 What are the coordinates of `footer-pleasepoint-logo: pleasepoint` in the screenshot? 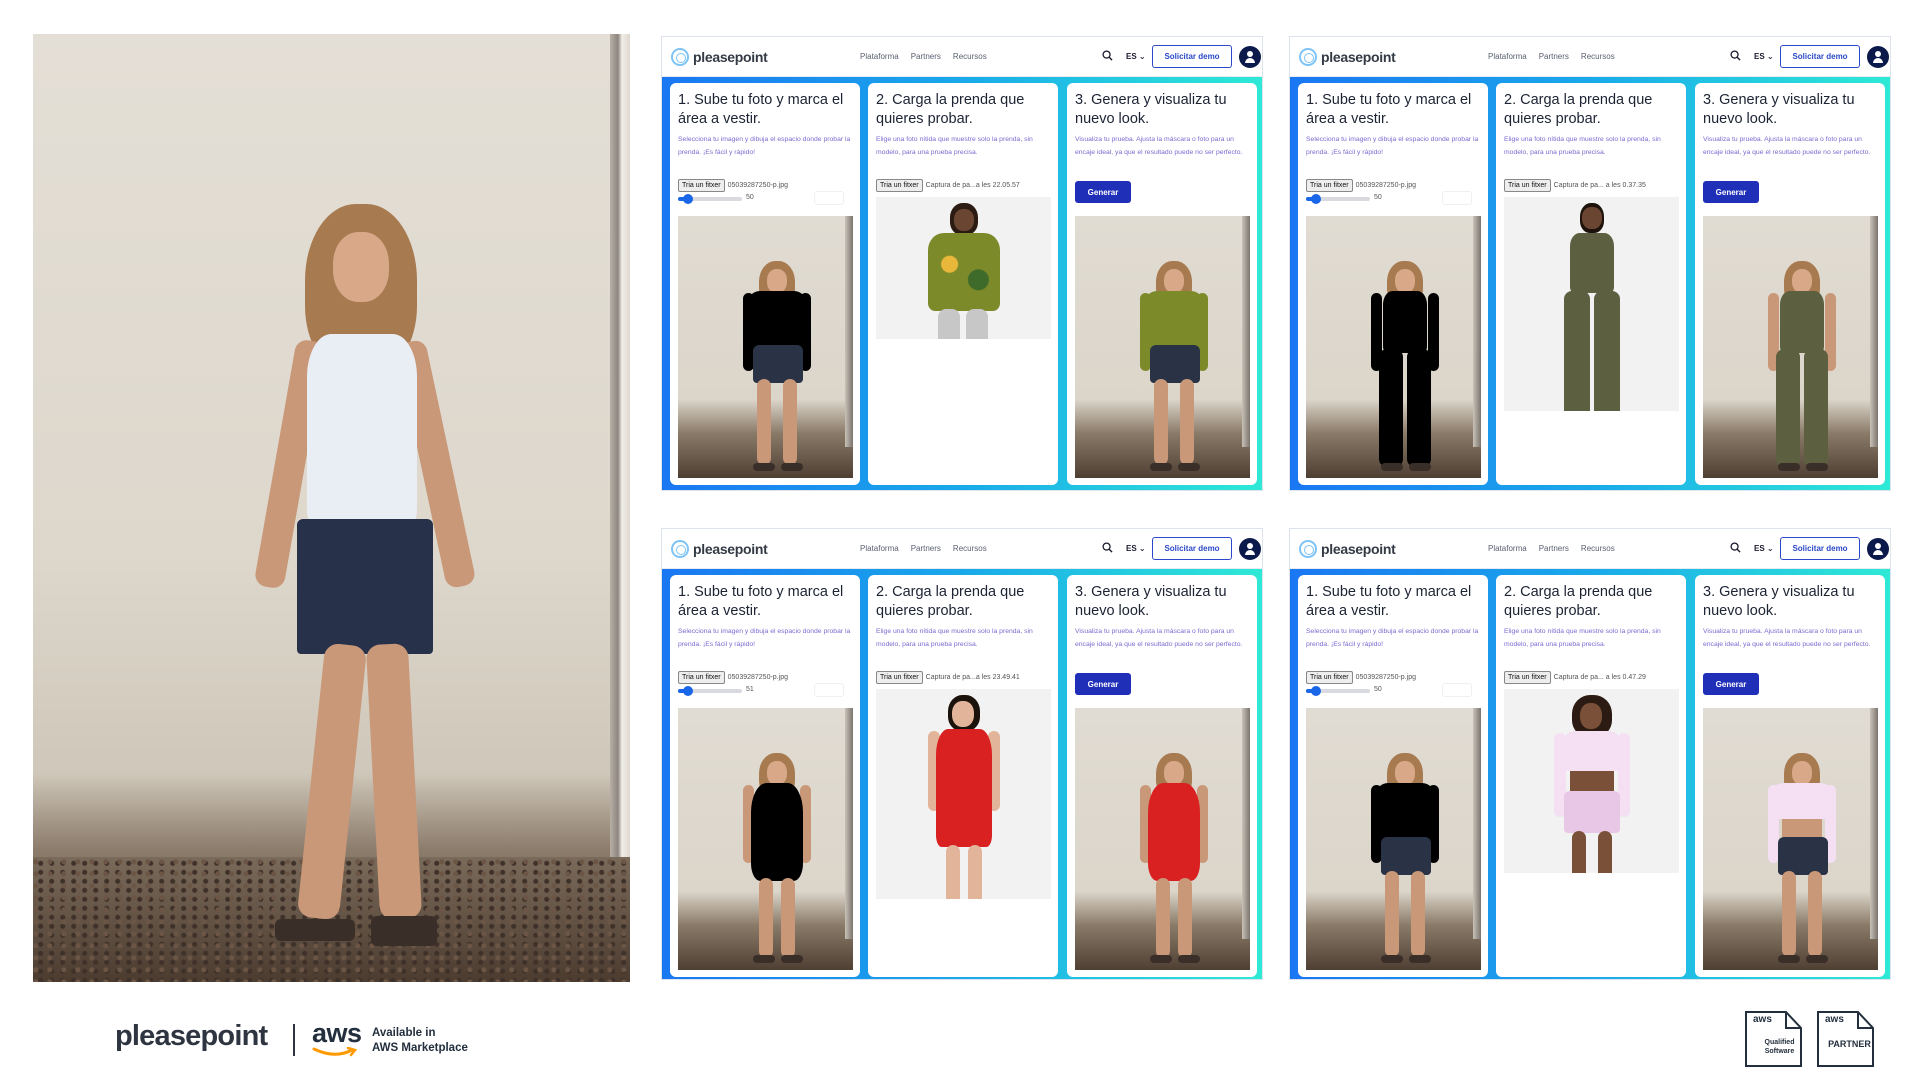 It's located at (191, 1036).